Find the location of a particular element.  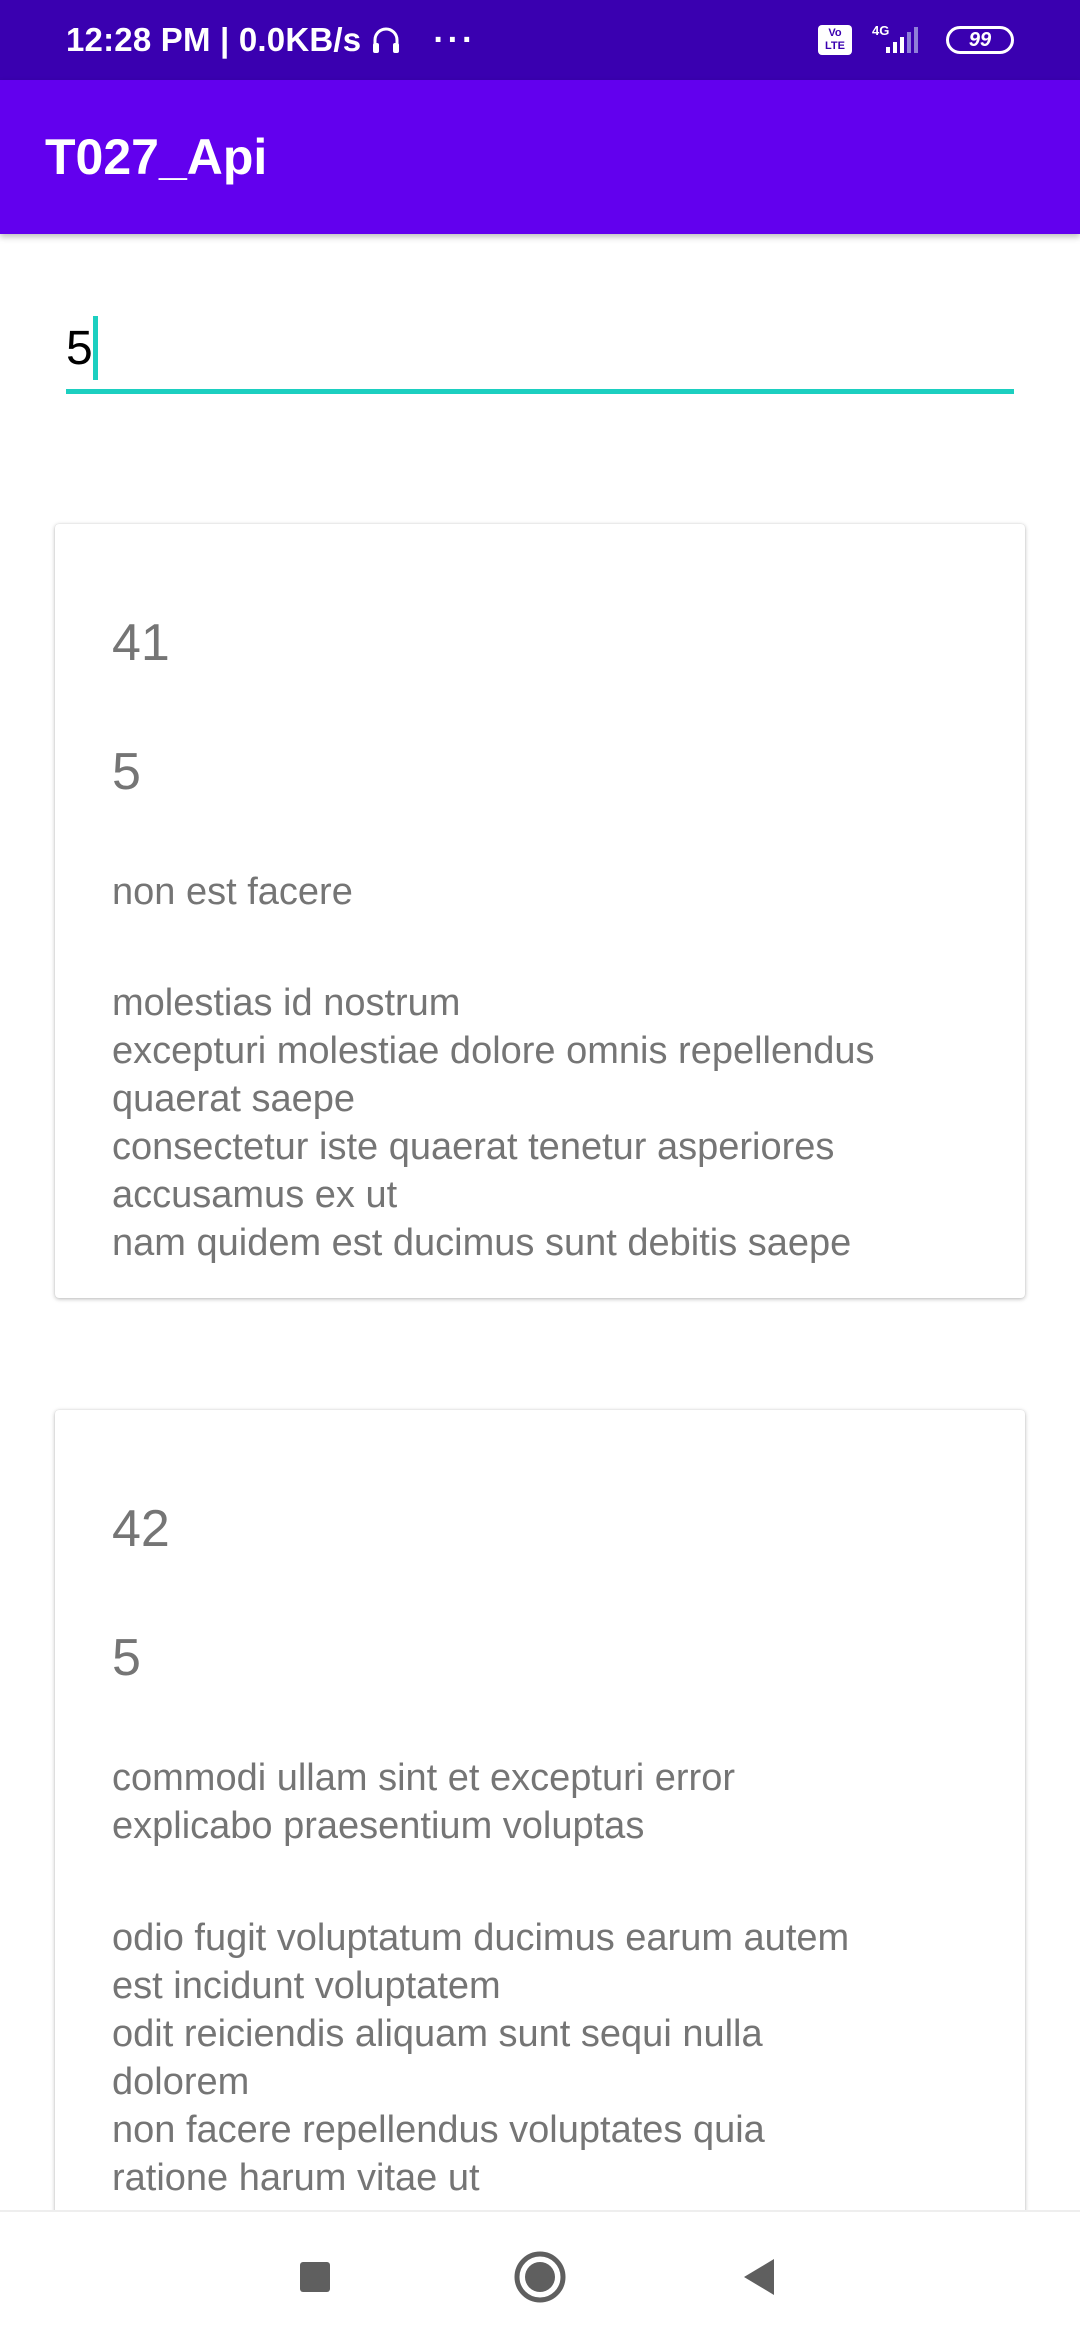

post-id: 41 is located at coordinates (141, 643).